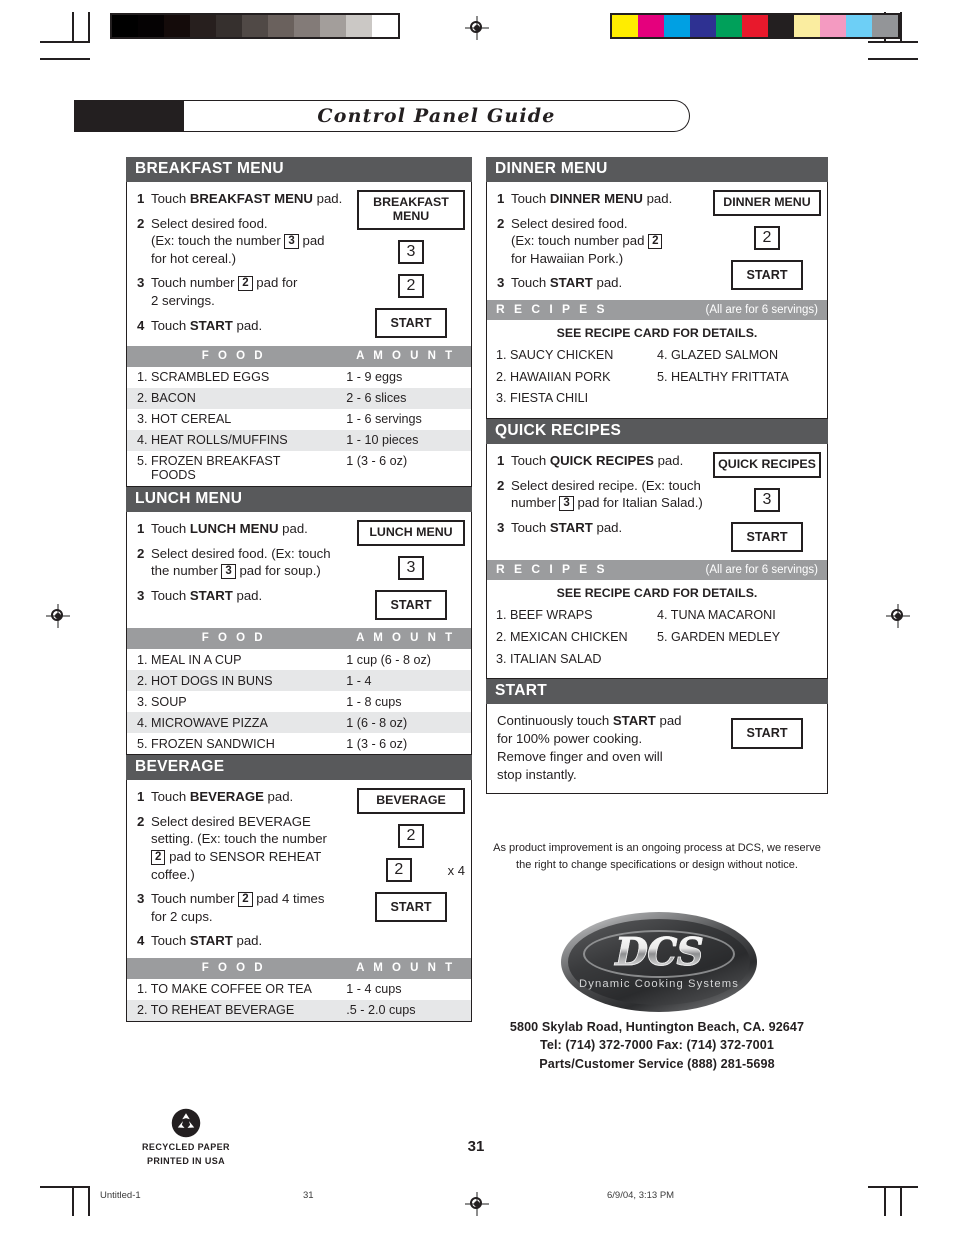 The image size is (954, 1235). I want to click on start-pad: START, so click(767, 733).